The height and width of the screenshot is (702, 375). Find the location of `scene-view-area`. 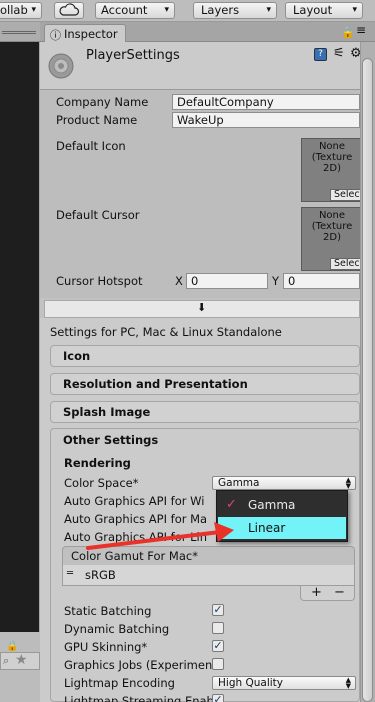

scene-view-area is located at coordinates (19, 337).